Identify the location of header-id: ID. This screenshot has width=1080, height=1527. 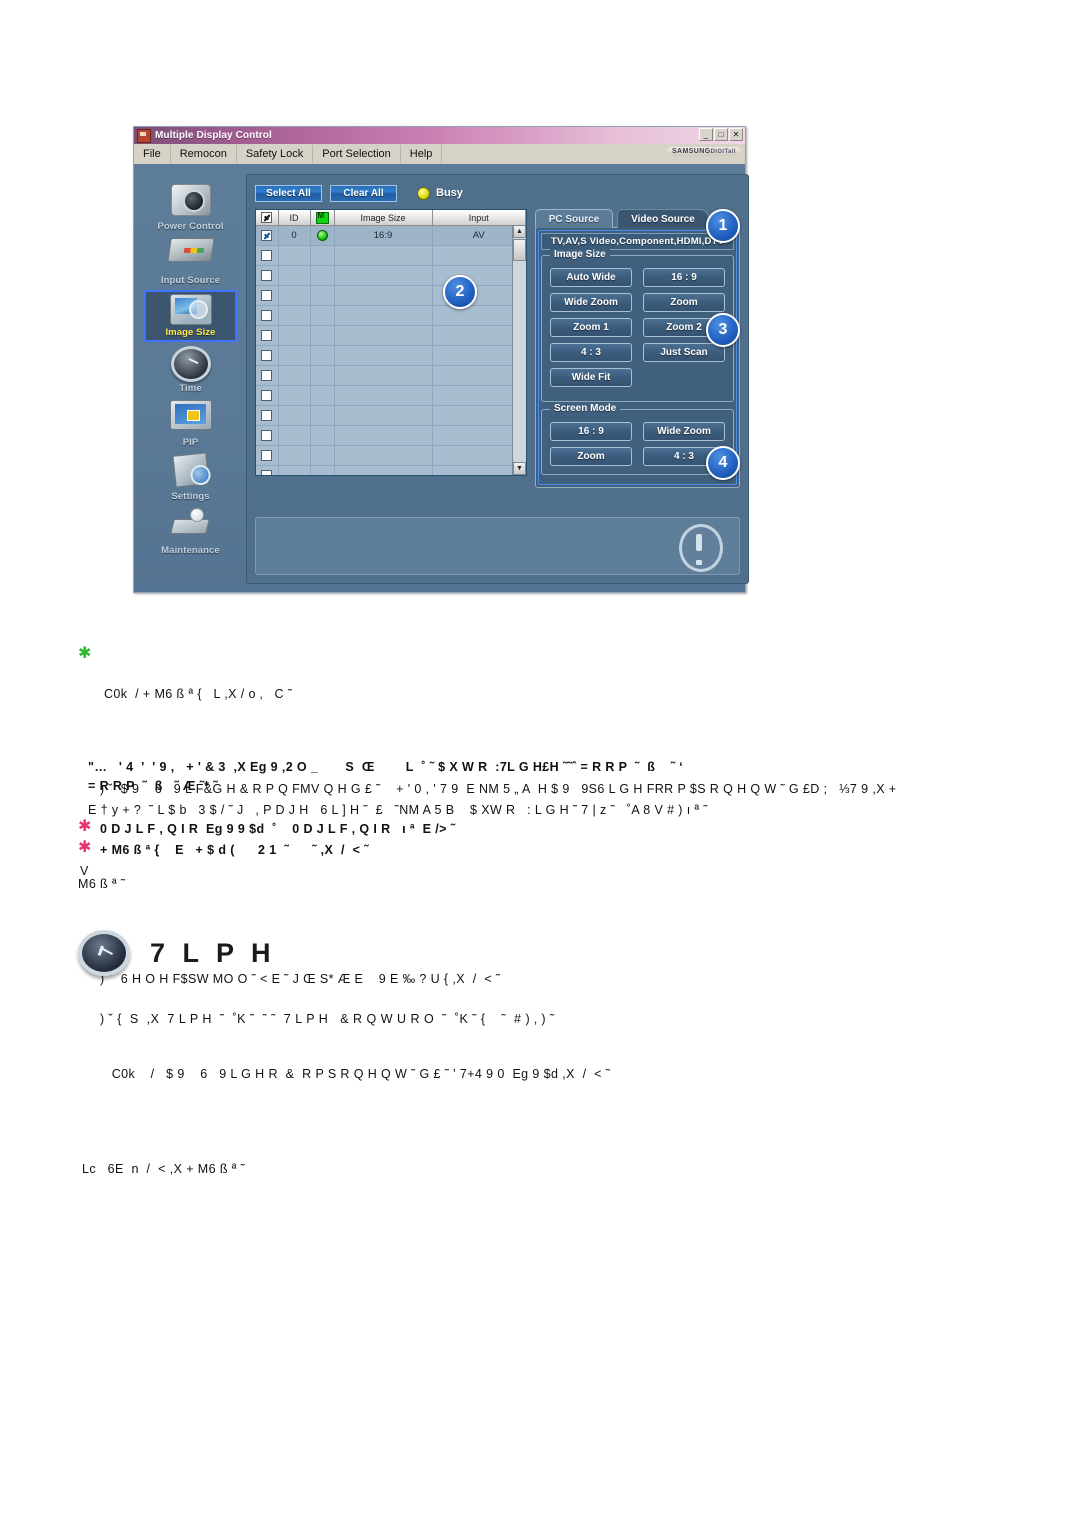
(294, 218).